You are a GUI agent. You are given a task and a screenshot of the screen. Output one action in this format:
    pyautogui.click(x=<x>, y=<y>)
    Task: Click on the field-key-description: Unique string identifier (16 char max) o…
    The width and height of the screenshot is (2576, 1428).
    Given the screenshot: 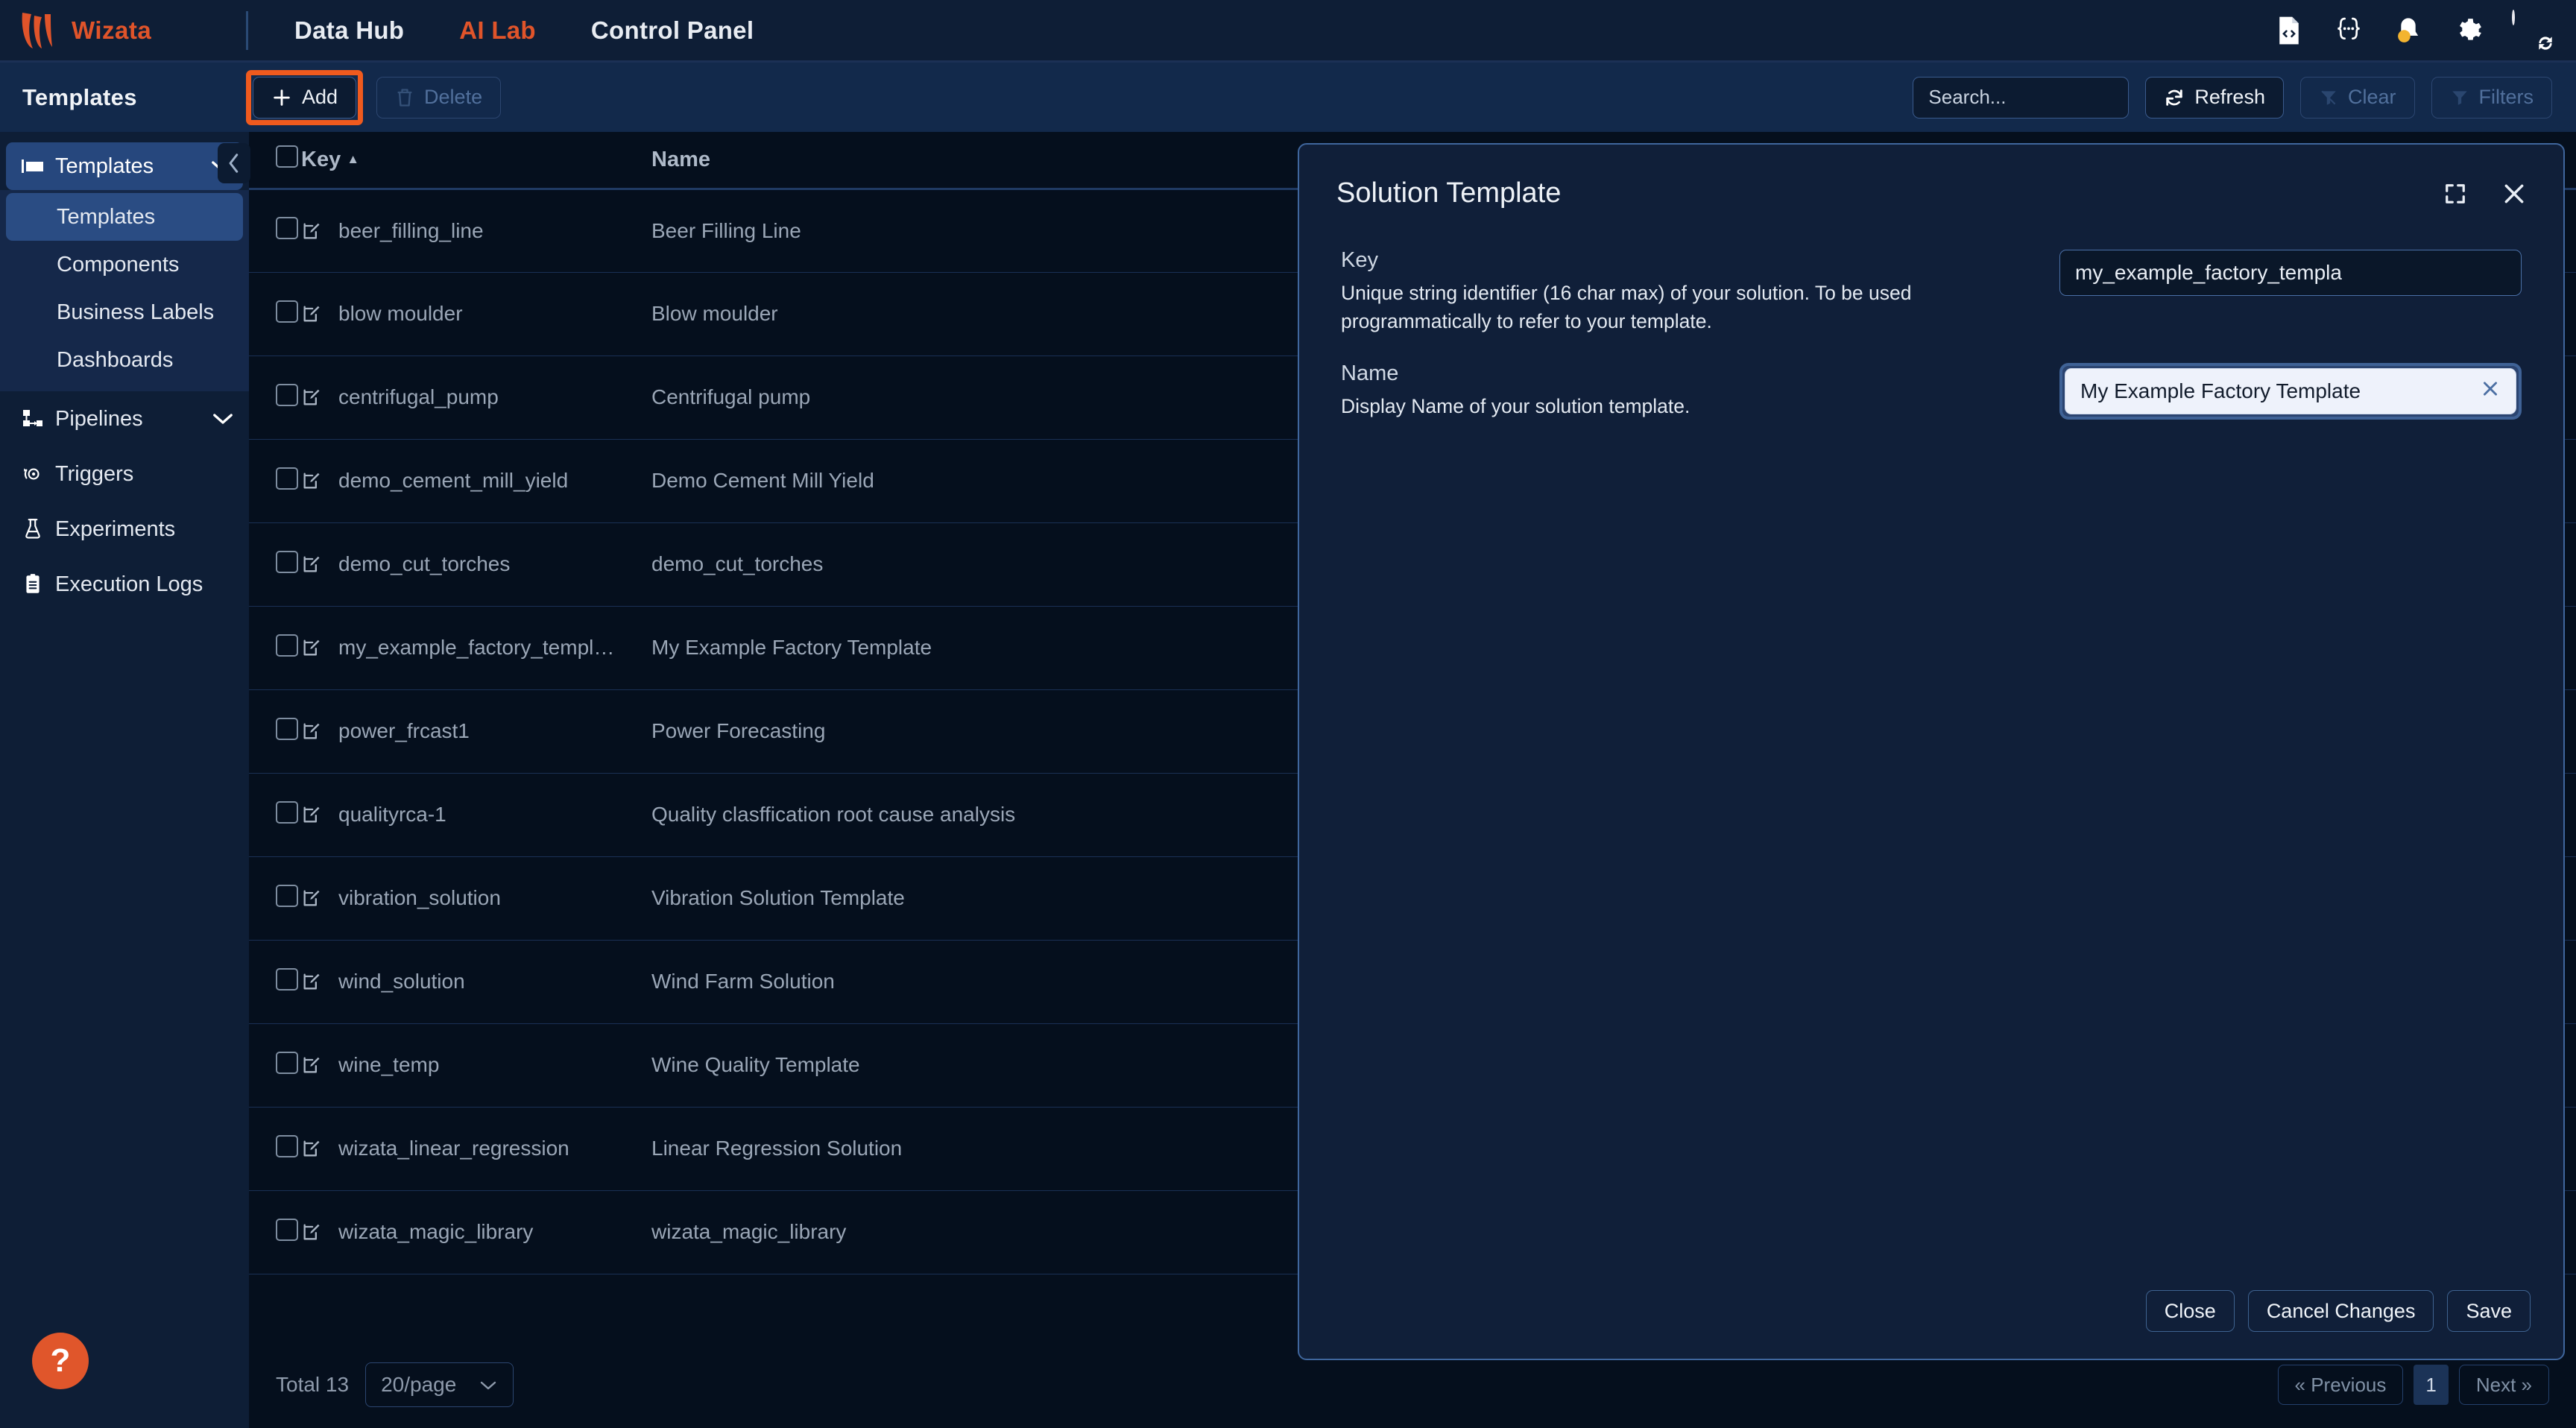 What is the action you would take?
    pyautogui.click(x=1626, y=307)
    